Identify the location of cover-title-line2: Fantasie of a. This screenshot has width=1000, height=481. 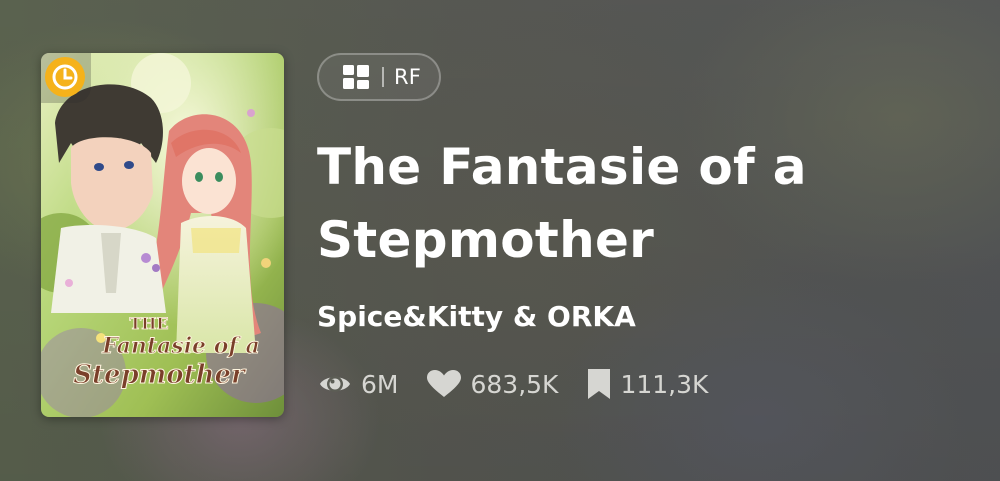
(180, 346).